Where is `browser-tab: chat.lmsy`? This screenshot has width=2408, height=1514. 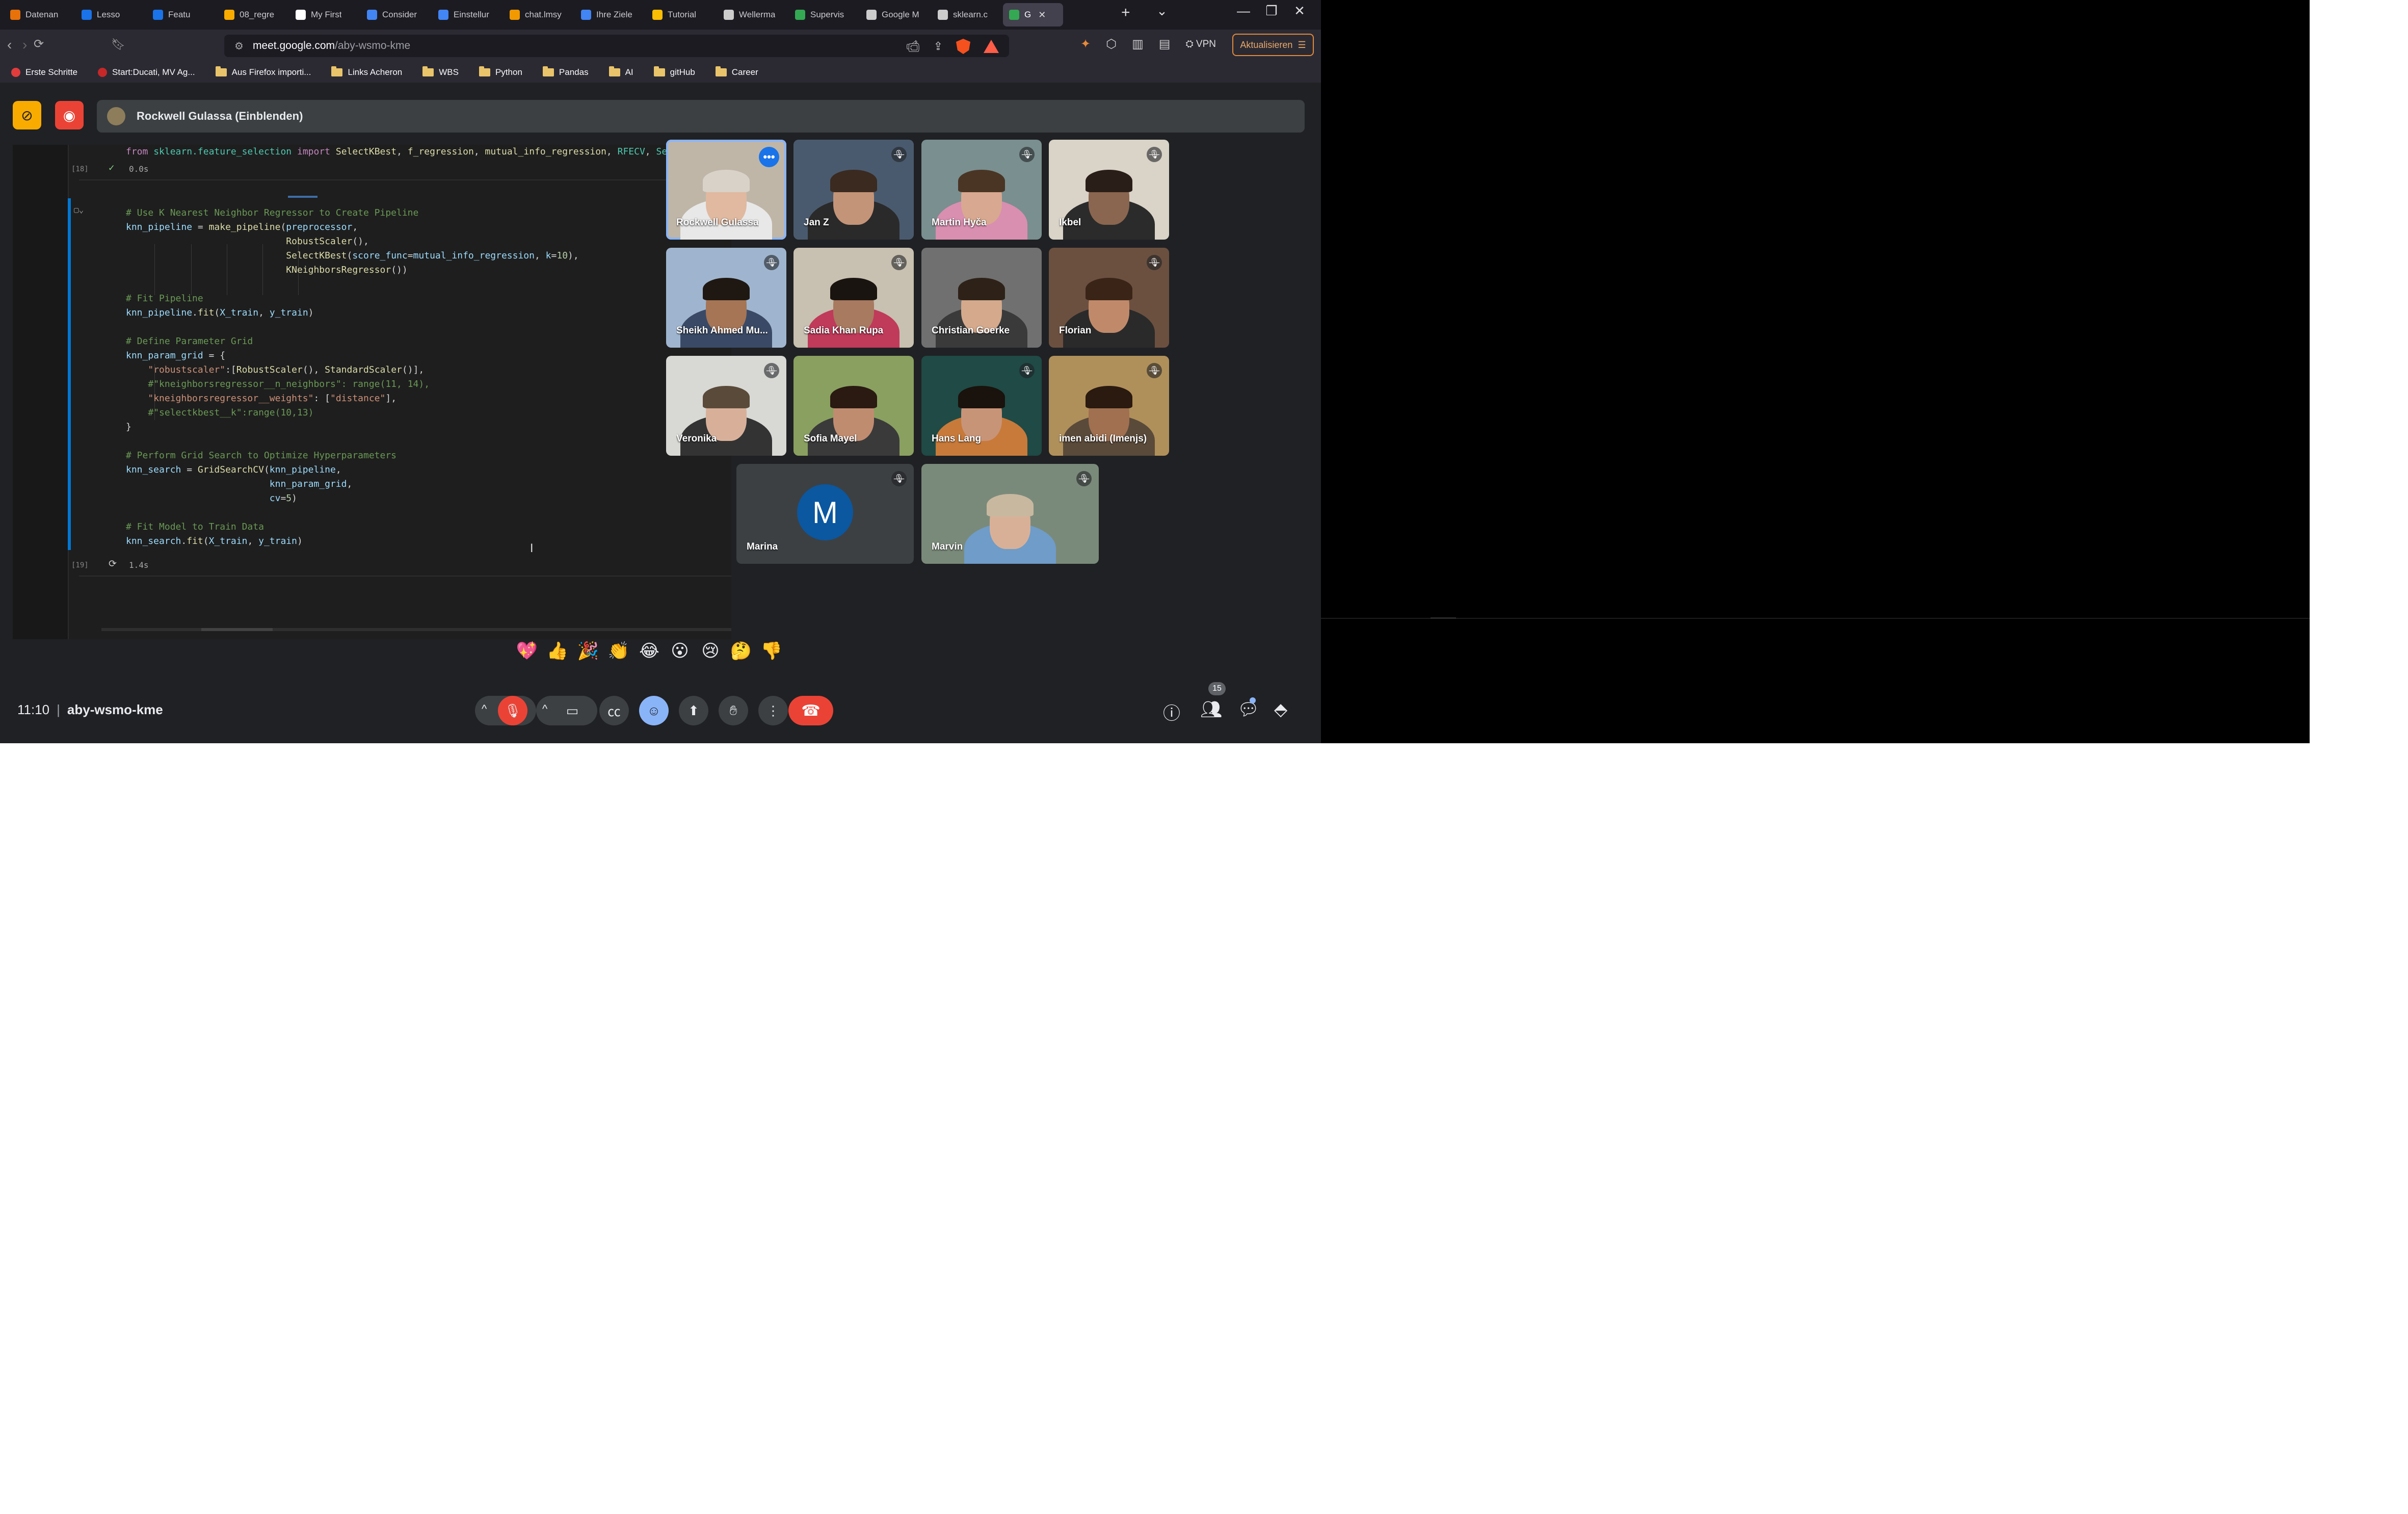 browser-tab: chat.lmsy is located at coordinates (537, 15).